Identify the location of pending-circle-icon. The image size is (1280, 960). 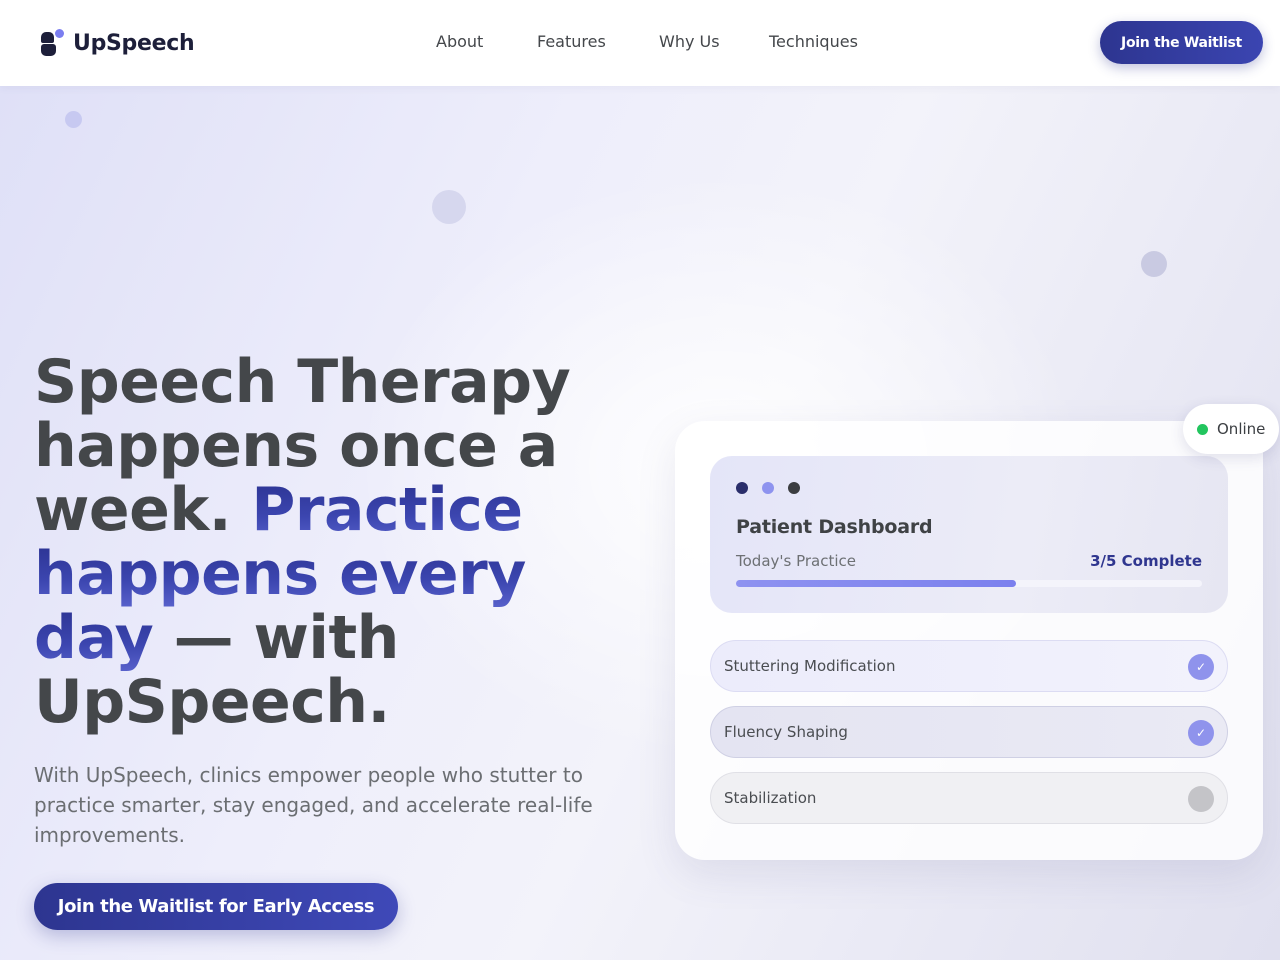
(1201, 799).